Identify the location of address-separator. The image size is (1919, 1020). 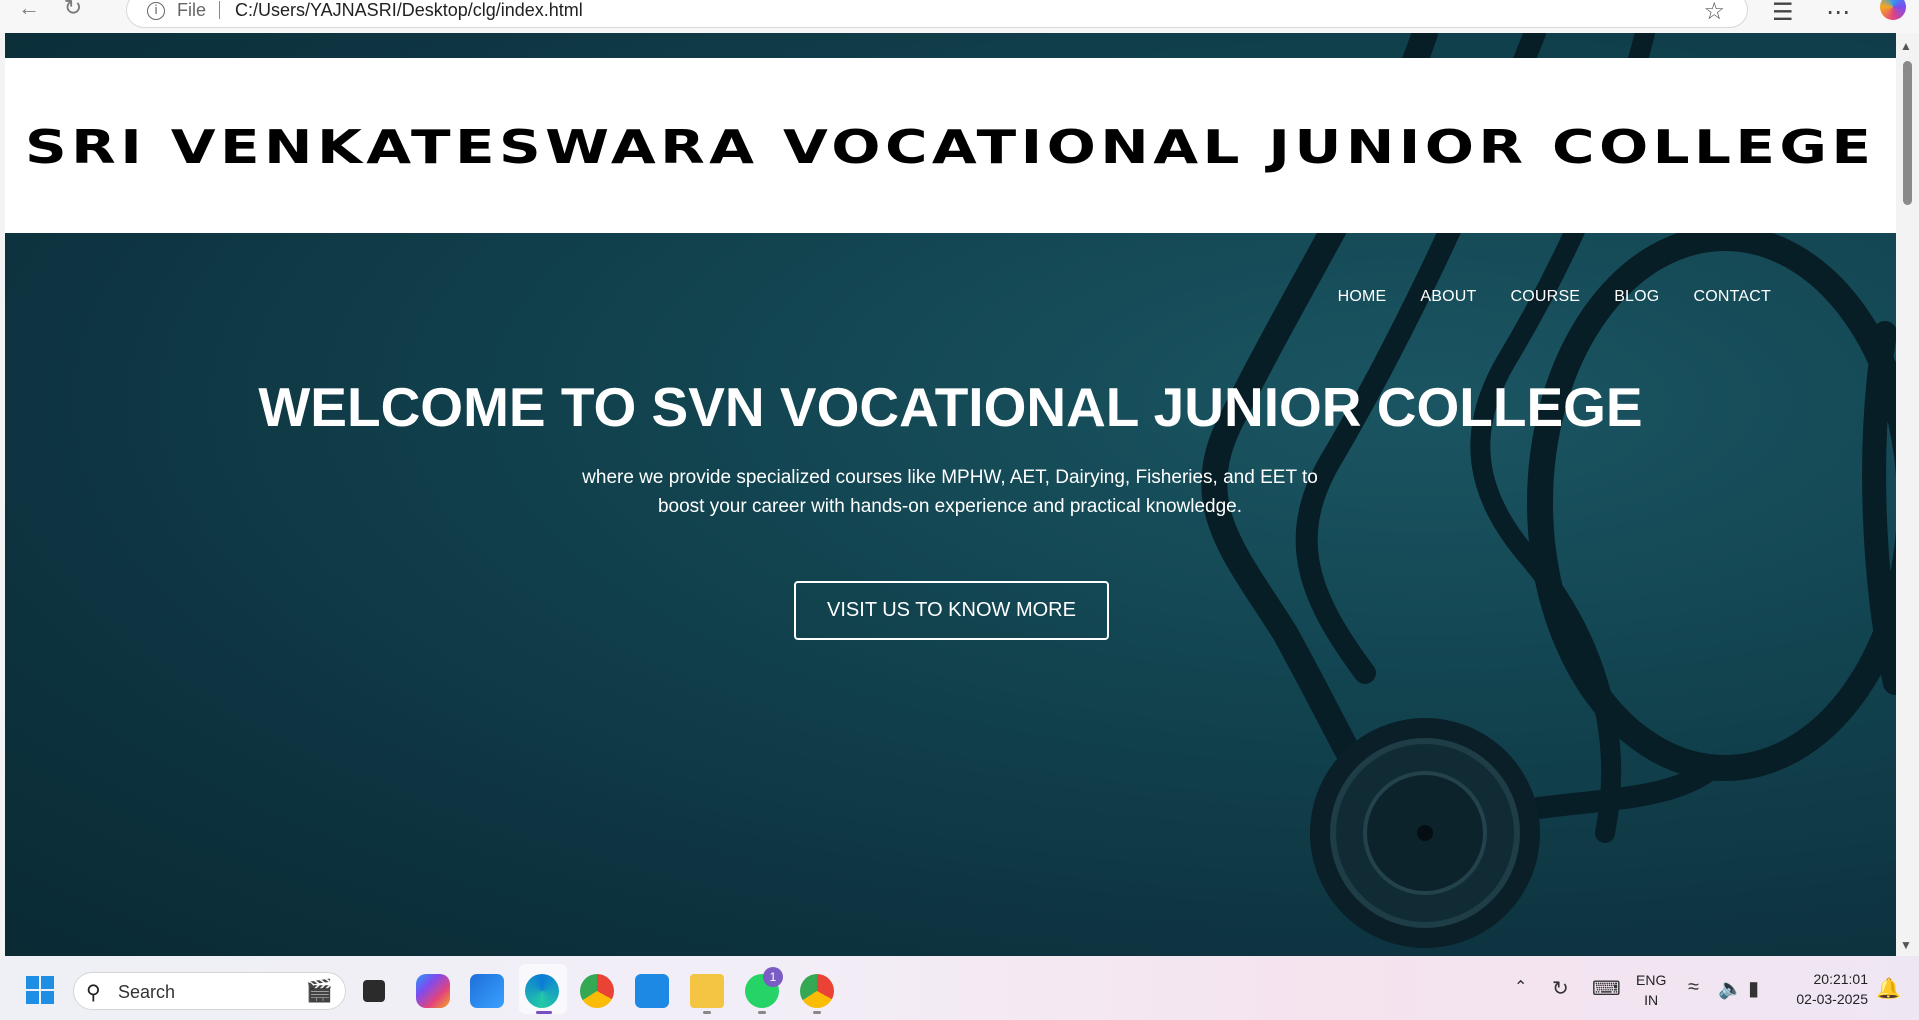
(219, 10).